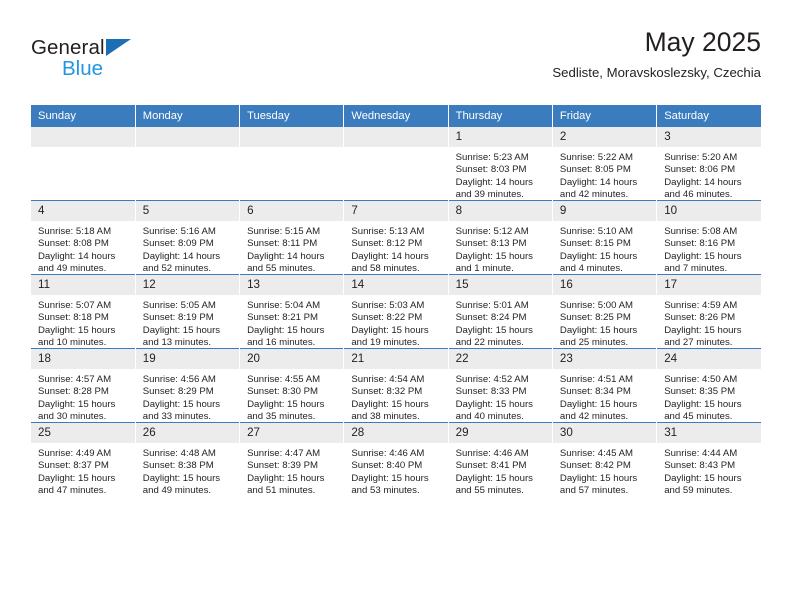 This screenshot has width=792, height=612. What do you see at coordinates (596, 379) in the screenshot?
I see `sunrise-text: Sunrise: 4:51 AM` at bounding box center [596, 379].